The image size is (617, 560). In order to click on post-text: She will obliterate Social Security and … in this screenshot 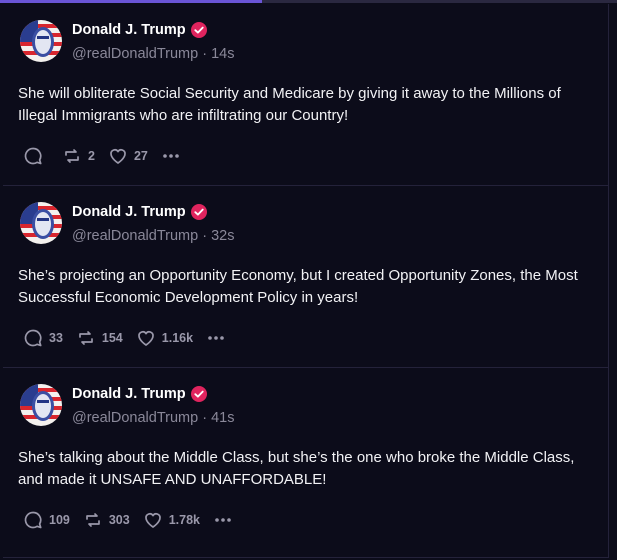, I will do `click(289, 104)`.